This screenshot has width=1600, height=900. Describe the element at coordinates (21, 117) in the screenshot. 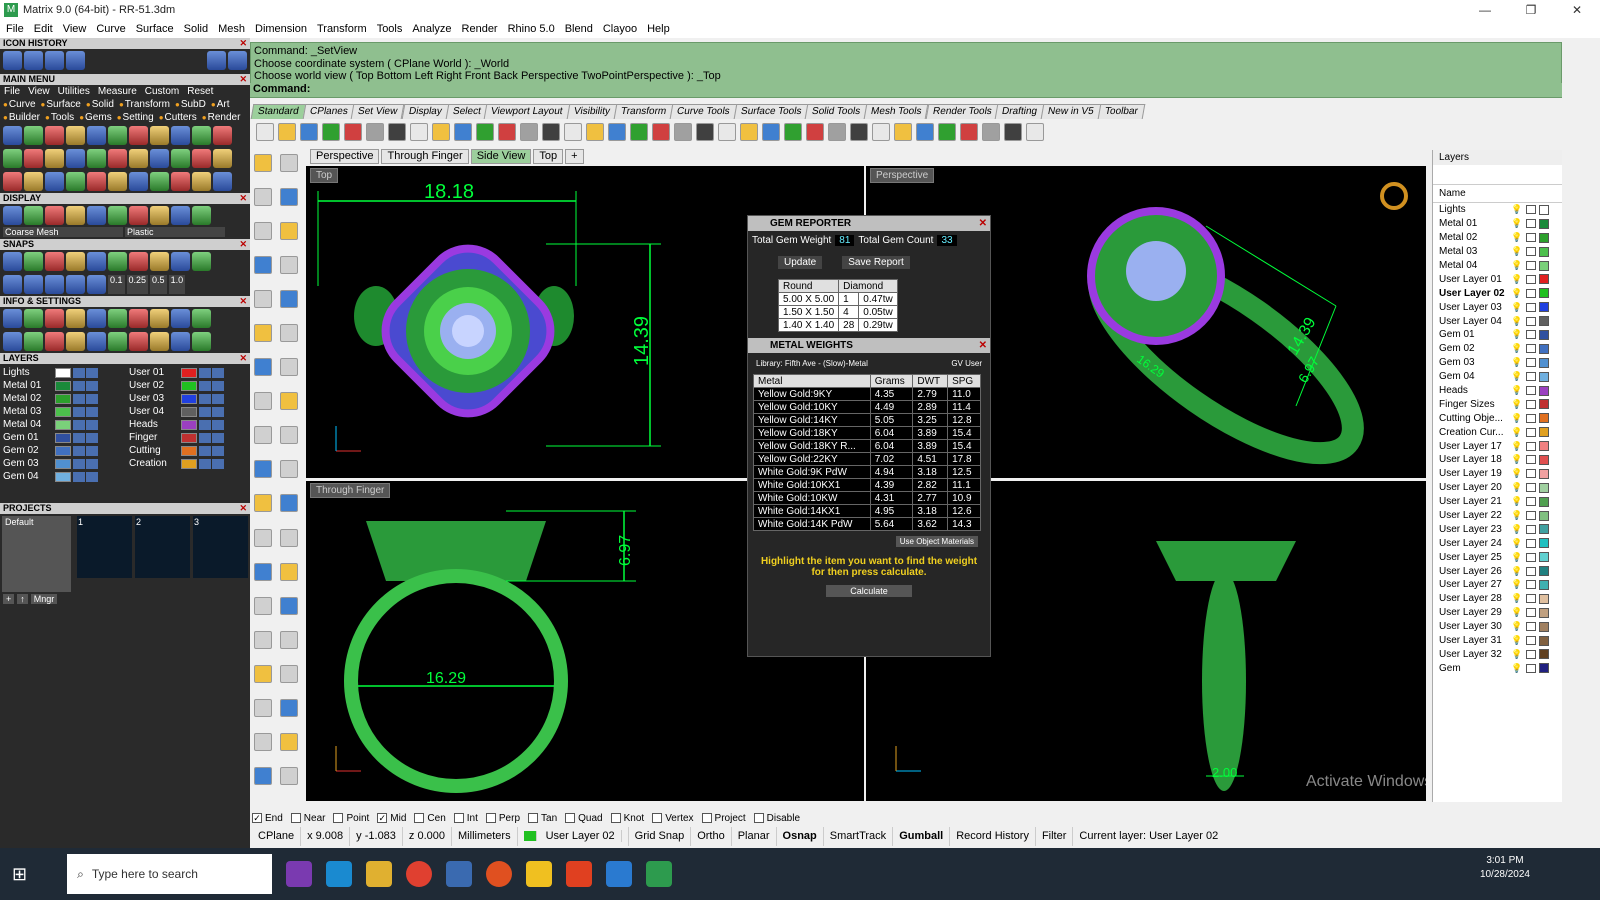

I see `builder-builder: Builder` at that location.